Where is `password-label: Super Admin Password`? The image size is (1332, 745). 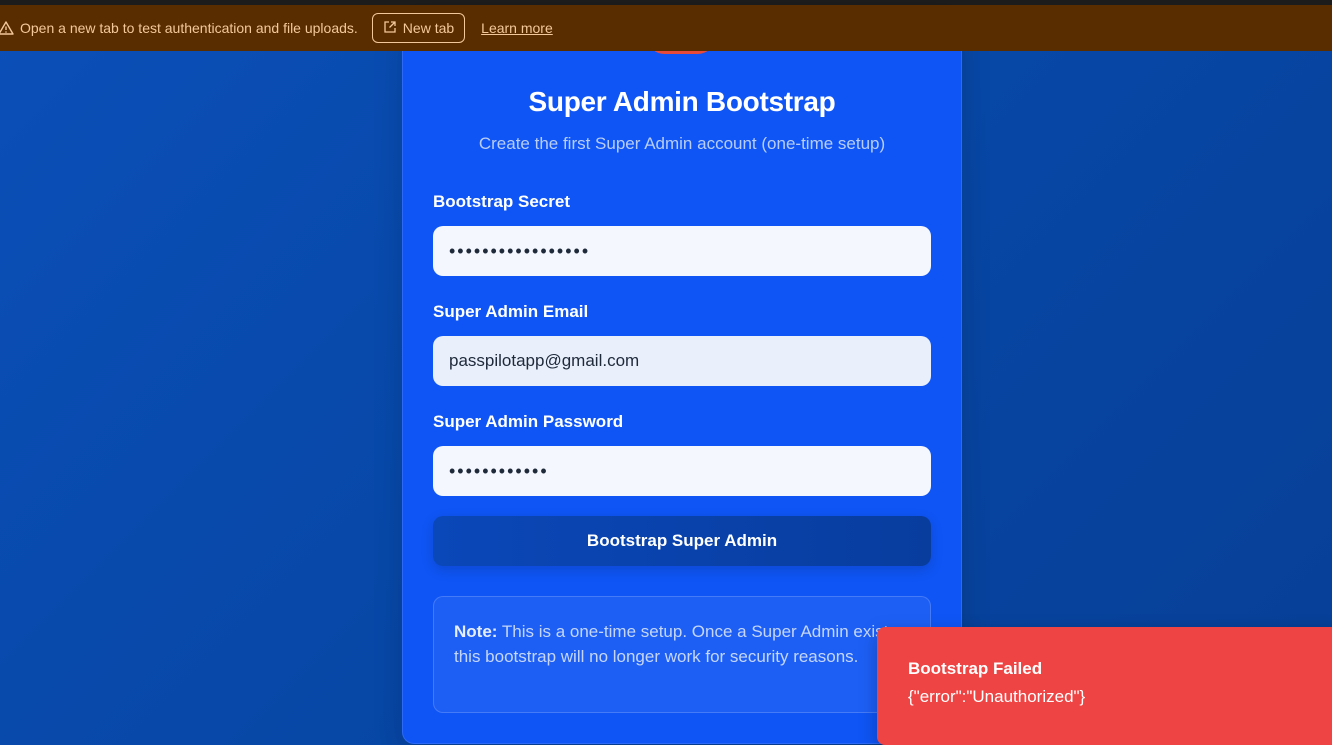 password-label: Super Admin Password is located at coordinates (528, 421).